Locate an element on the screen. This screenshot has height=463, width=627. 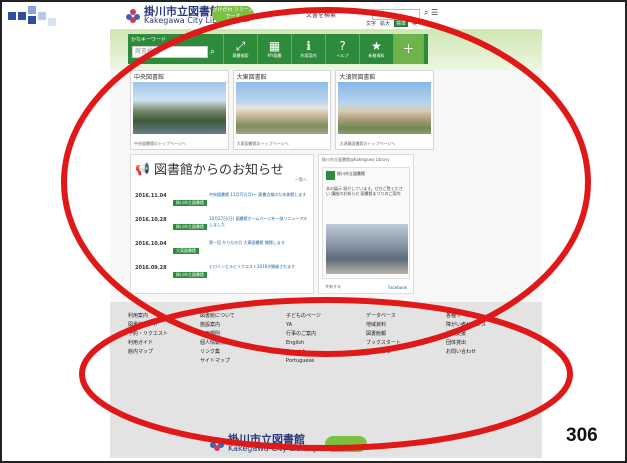
footer-link: 館内マップ is located at coordinates (148, 352).